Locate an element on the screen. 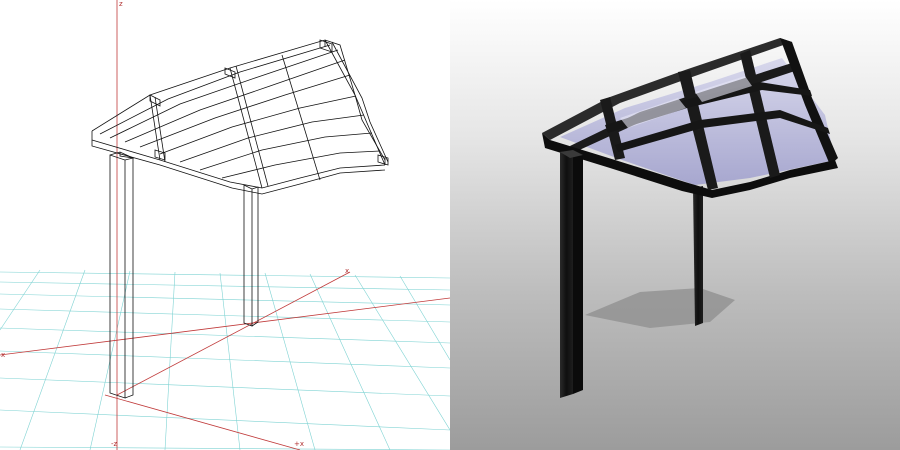 The height and width of the screenshot is (450, 900). ground-shadow is located at coordinates (660, 308).